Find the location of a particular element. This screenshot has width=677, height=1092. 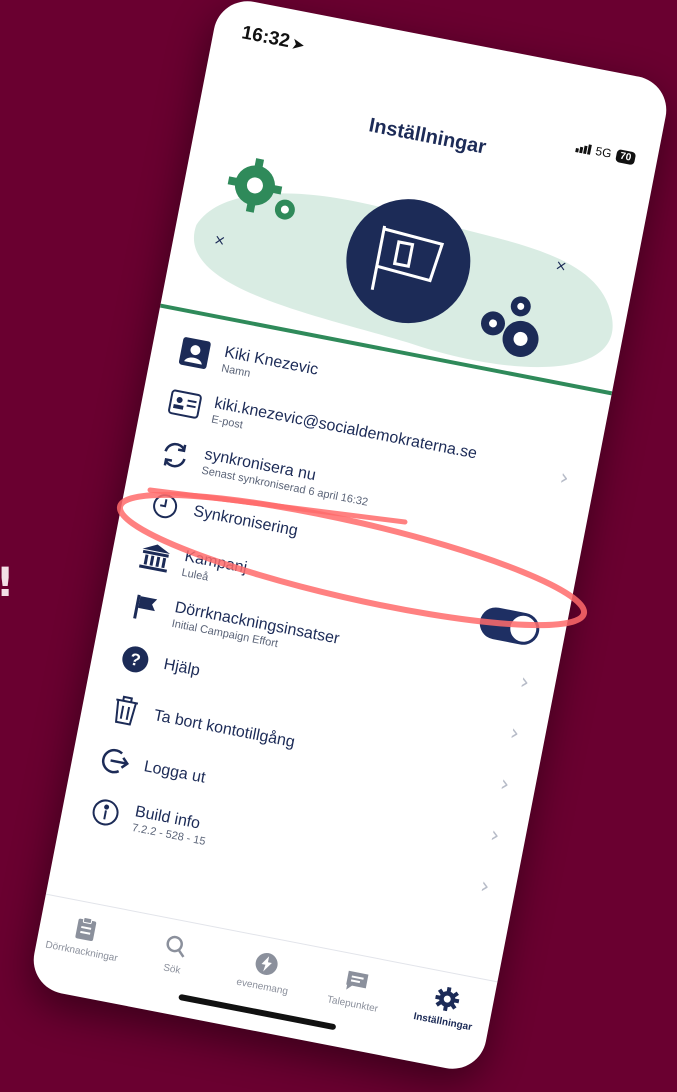

id-card-icon is located at coordinates (185, 404).